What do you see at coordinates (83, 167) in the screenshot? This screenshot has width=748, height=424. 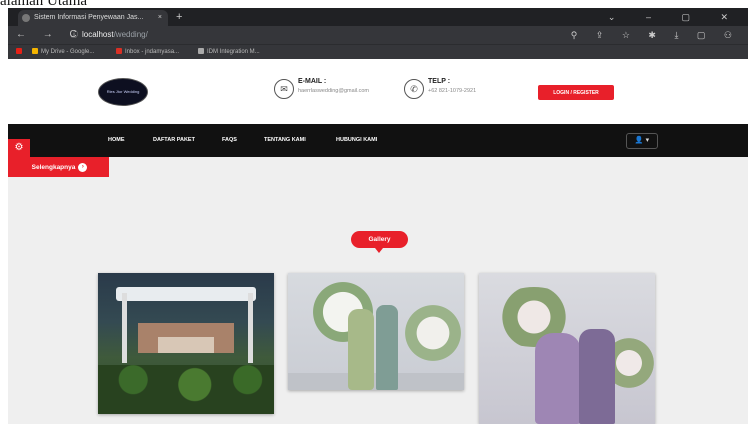 I see `arrow-right-icon: ›` at bounding box center [83, 167].